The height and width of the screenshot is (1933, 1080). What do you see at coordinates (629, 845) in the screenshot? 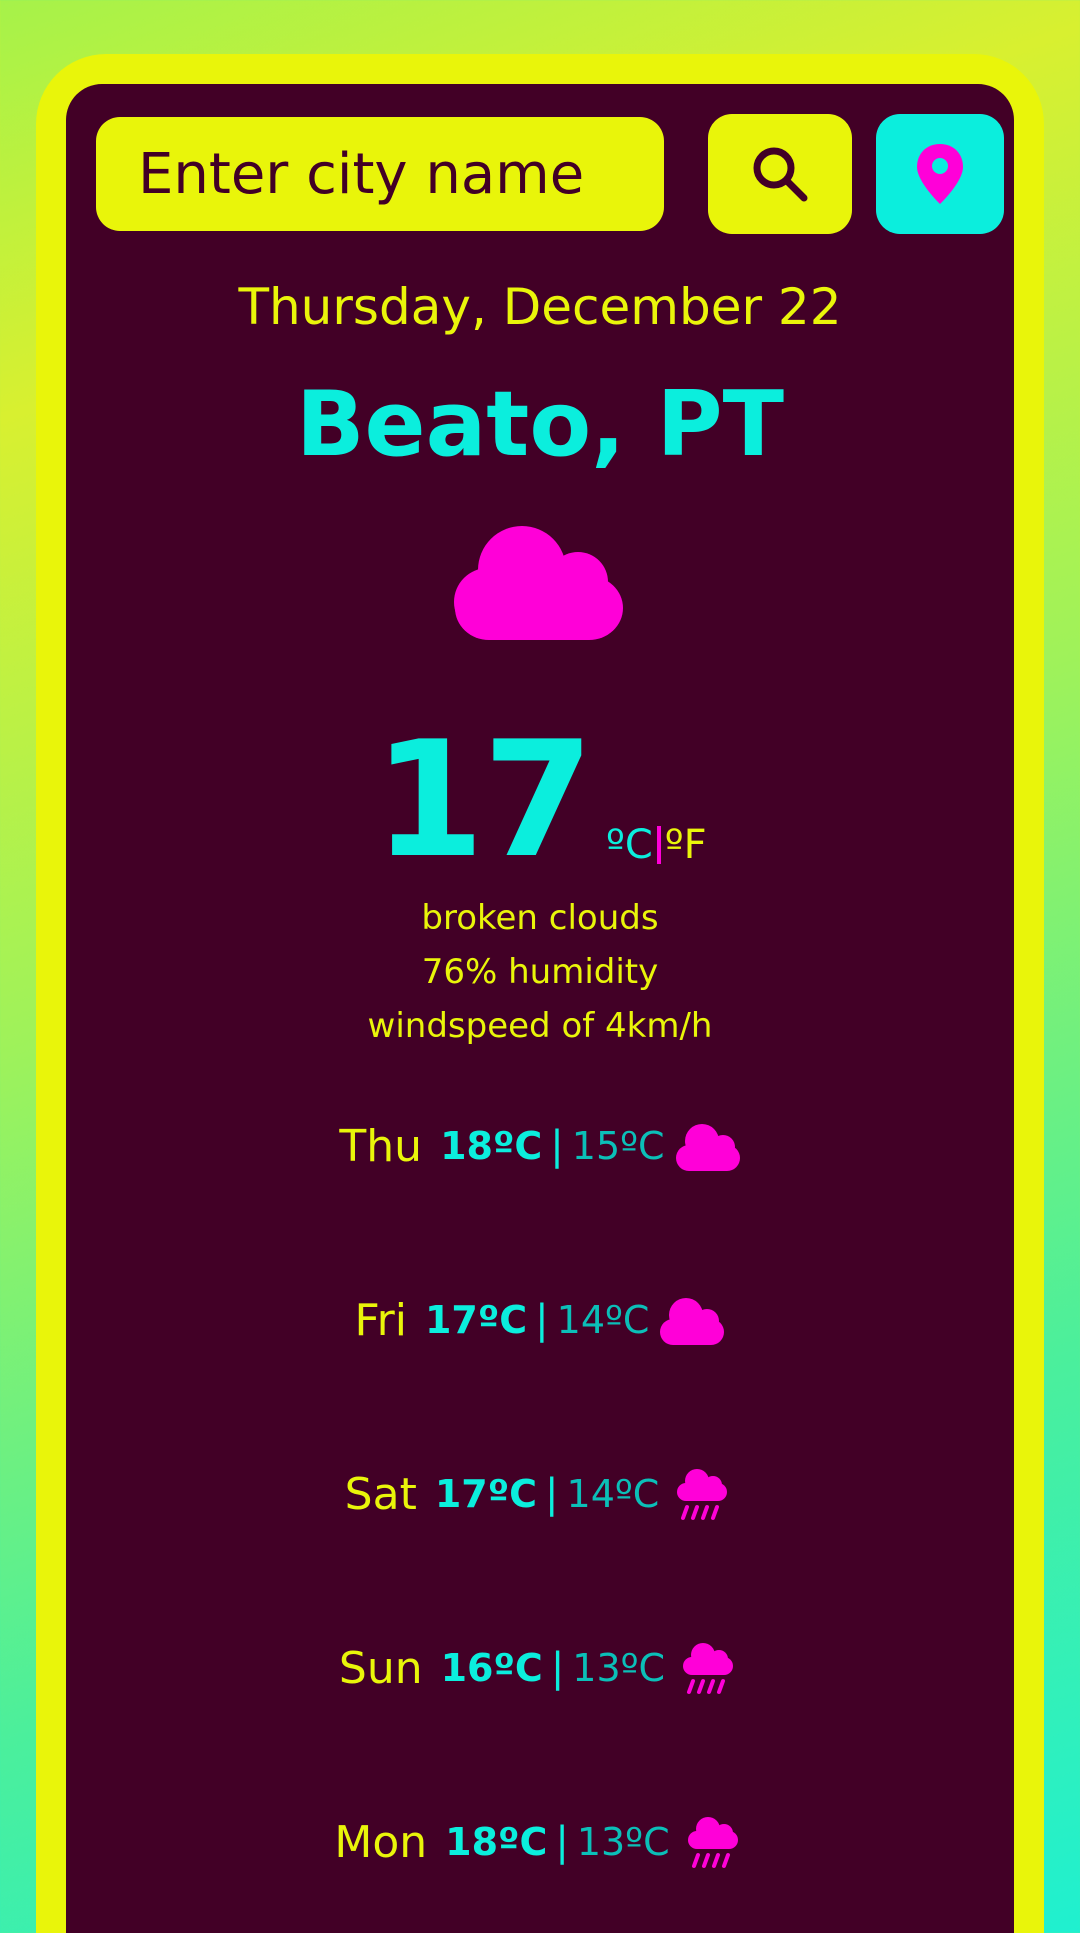
I see `celsius-toggle: ºC` at bounding box center [629, 845].